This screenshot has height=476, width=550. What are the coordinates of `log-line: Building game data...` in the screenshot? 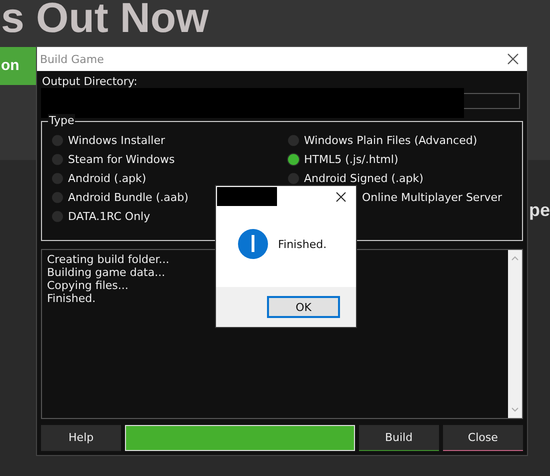 It's located at (106, 272).